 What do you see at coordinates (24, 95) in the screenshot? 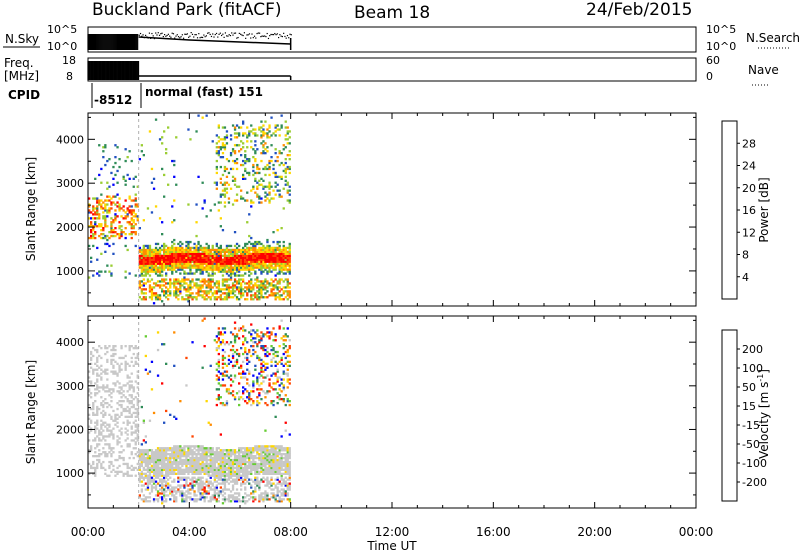
I see `cpid-label: CPID` at bounding box center [24, 95].